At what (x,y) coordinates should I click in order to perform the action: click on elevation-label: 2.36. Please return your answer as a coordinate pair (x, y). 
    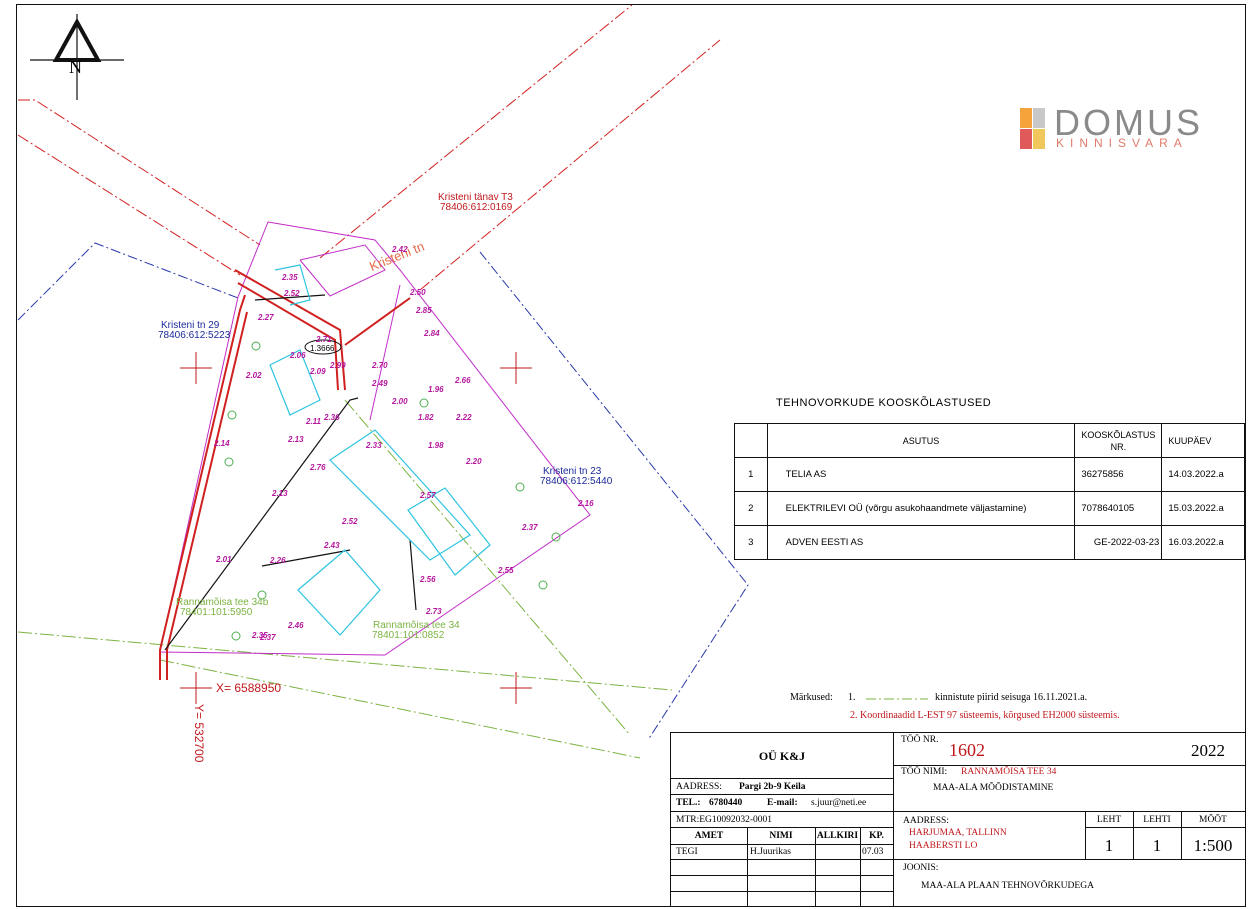
    Looking at the image, I should click on (332, 417).